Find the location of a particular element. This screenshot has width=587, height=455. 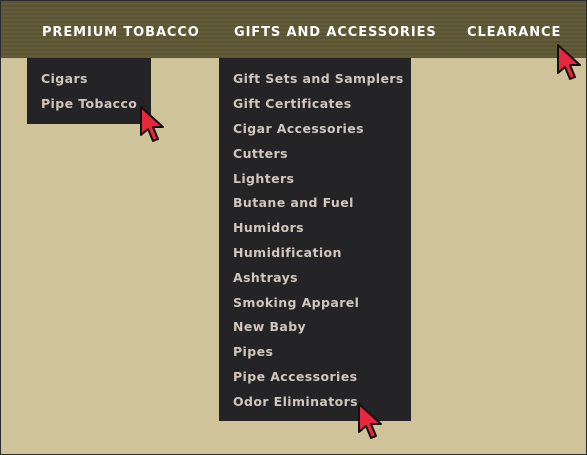

dropdown-premium-tobacco: Cigars Pipe Tobacco is located at coordinates (89, 91).